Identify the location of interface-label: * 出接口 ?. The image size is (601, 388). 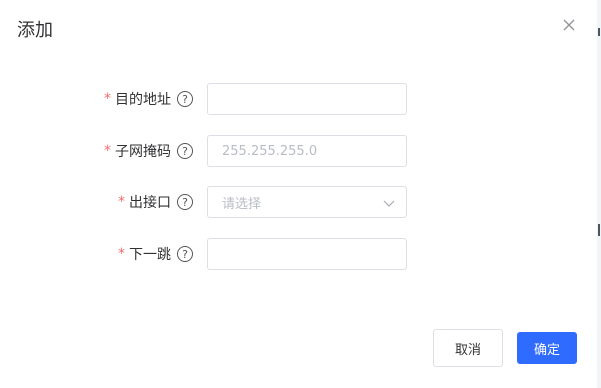
(155, 202).